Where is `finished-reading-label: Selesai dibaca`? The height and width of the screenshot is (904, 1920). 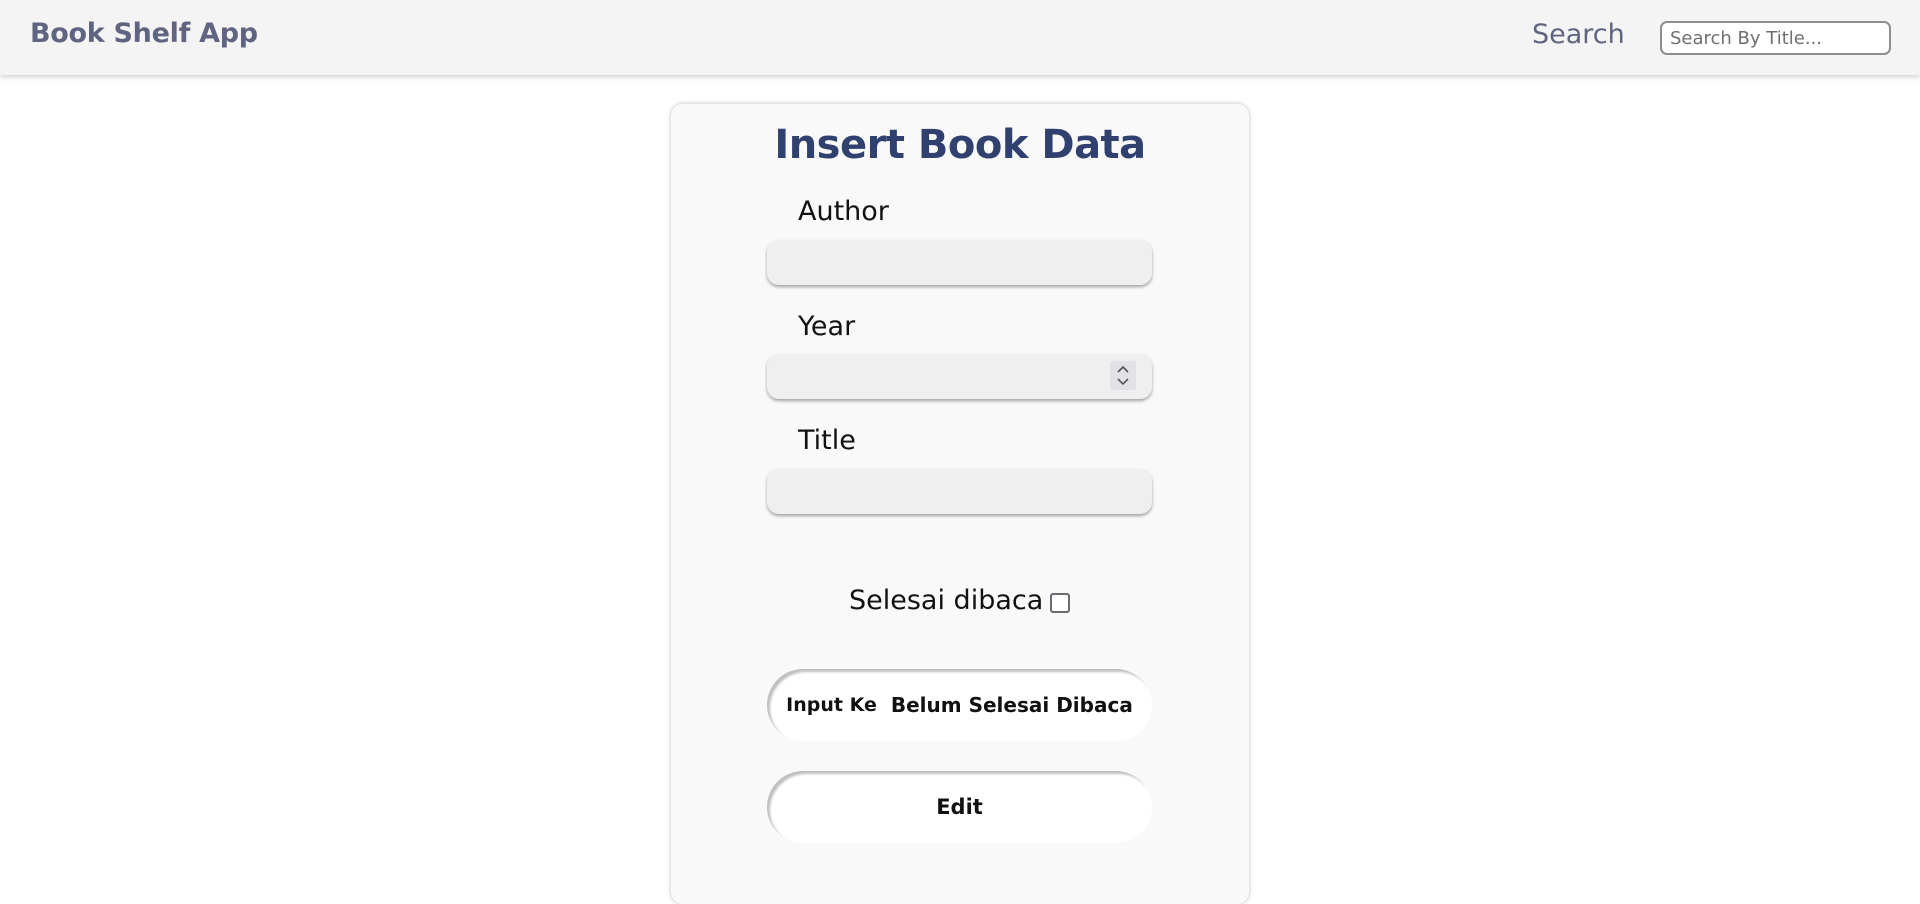 finished-reading-label: Selesai dibaca is located at coordinates (946, 600).